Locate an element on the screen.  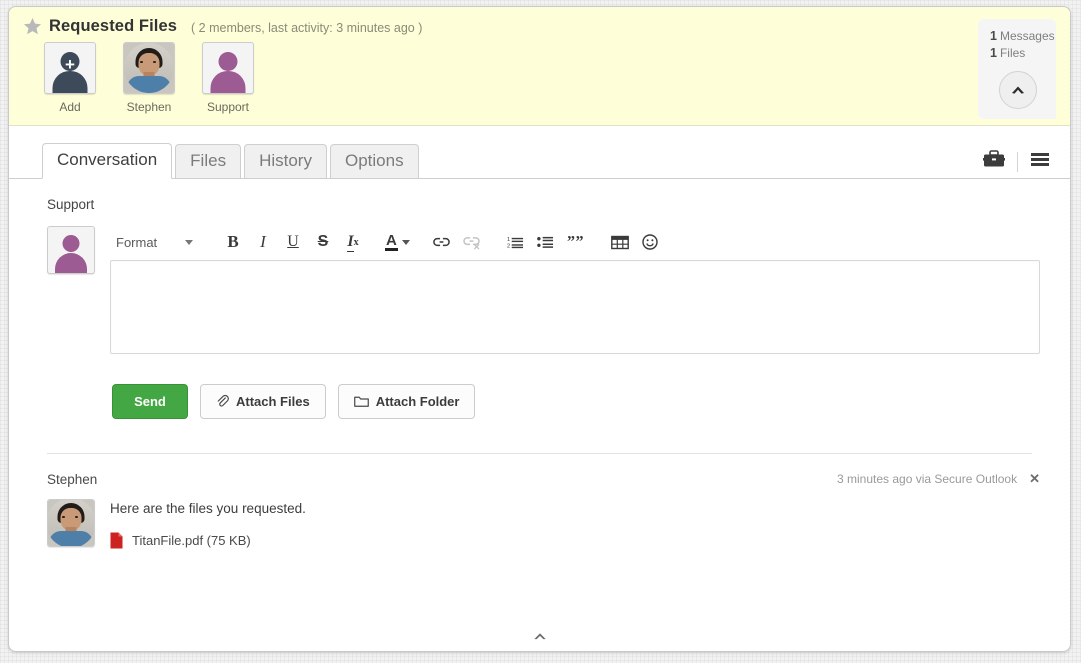
message-attachment: TitanFile.pdf (75 KB) is located at coordinates (208, 540).